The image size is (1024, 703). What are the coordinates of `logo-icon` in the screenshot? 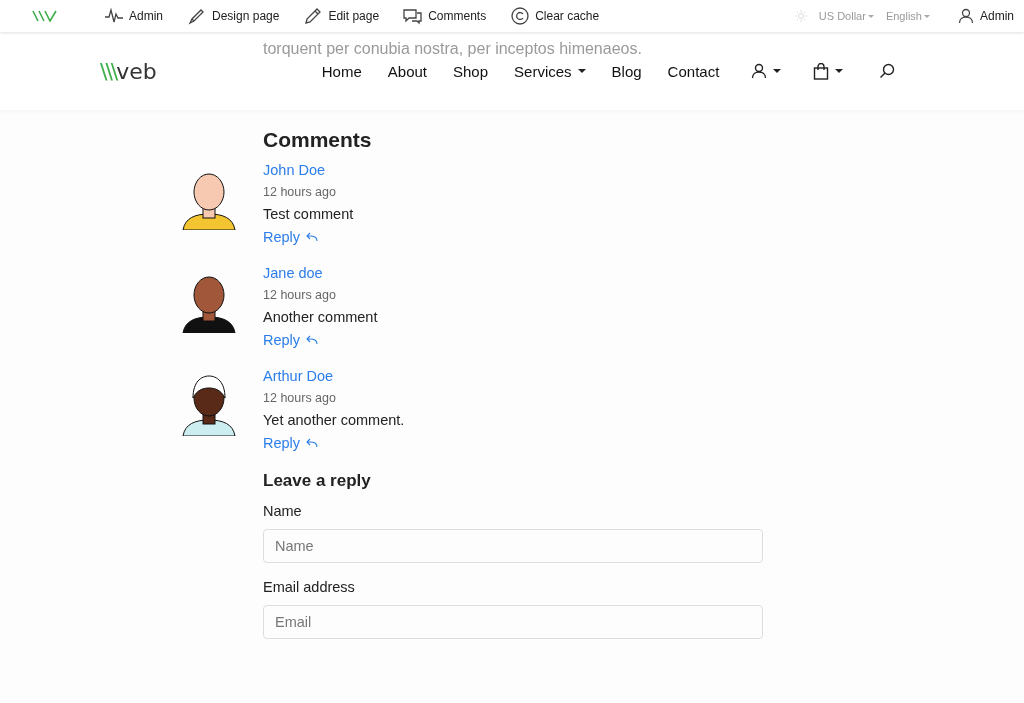 It's located at (45, 16).